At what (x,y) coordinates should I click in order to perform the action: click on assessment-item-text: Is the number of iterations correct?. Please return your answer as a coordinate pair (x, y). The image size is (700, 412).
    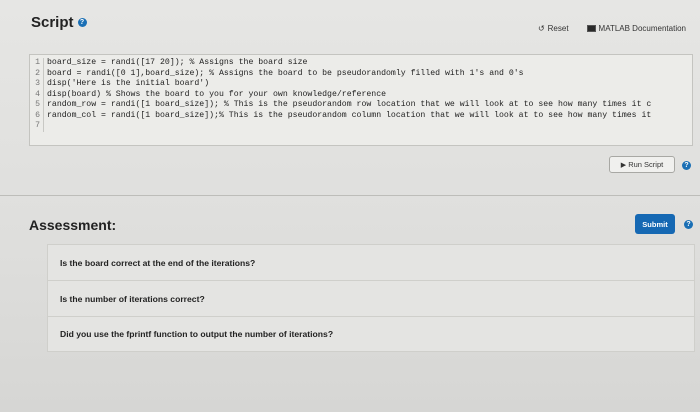
    Looking at the image, I should click on (132, 298).